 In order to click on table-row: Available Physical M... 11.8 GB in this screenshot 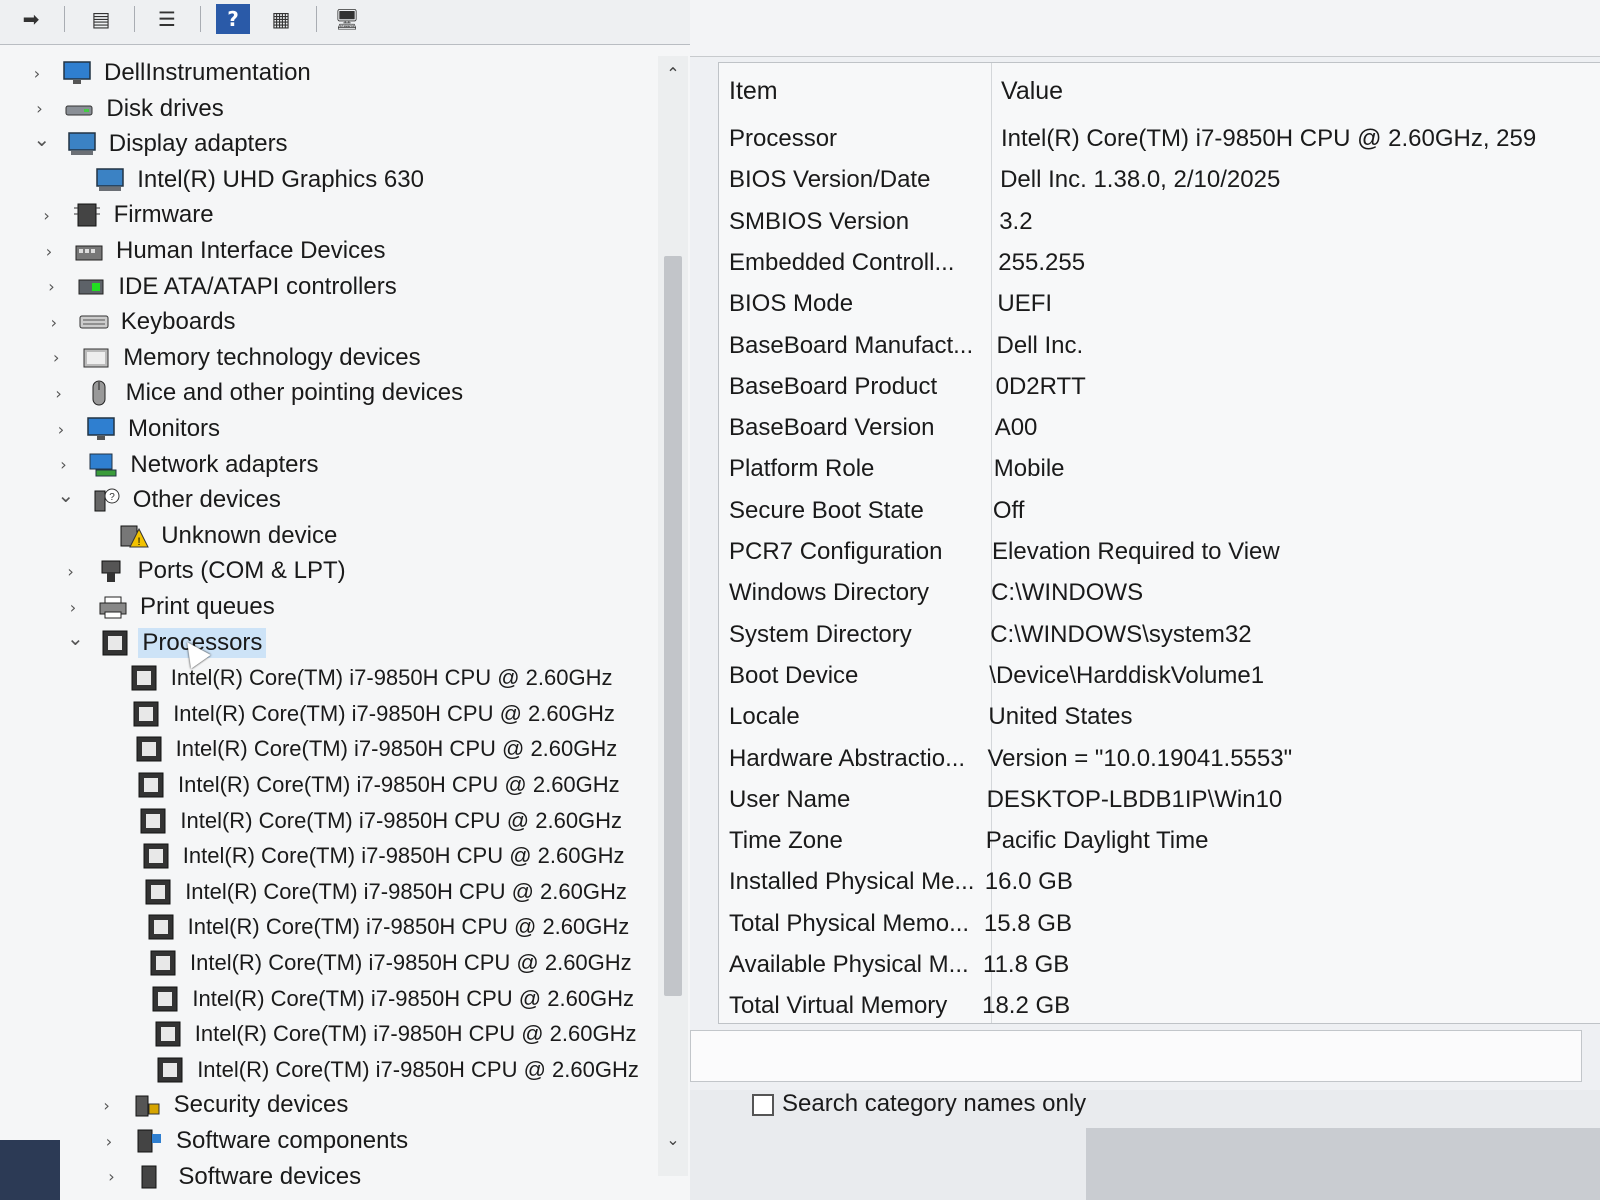, I will do `click(1159, 965)`.